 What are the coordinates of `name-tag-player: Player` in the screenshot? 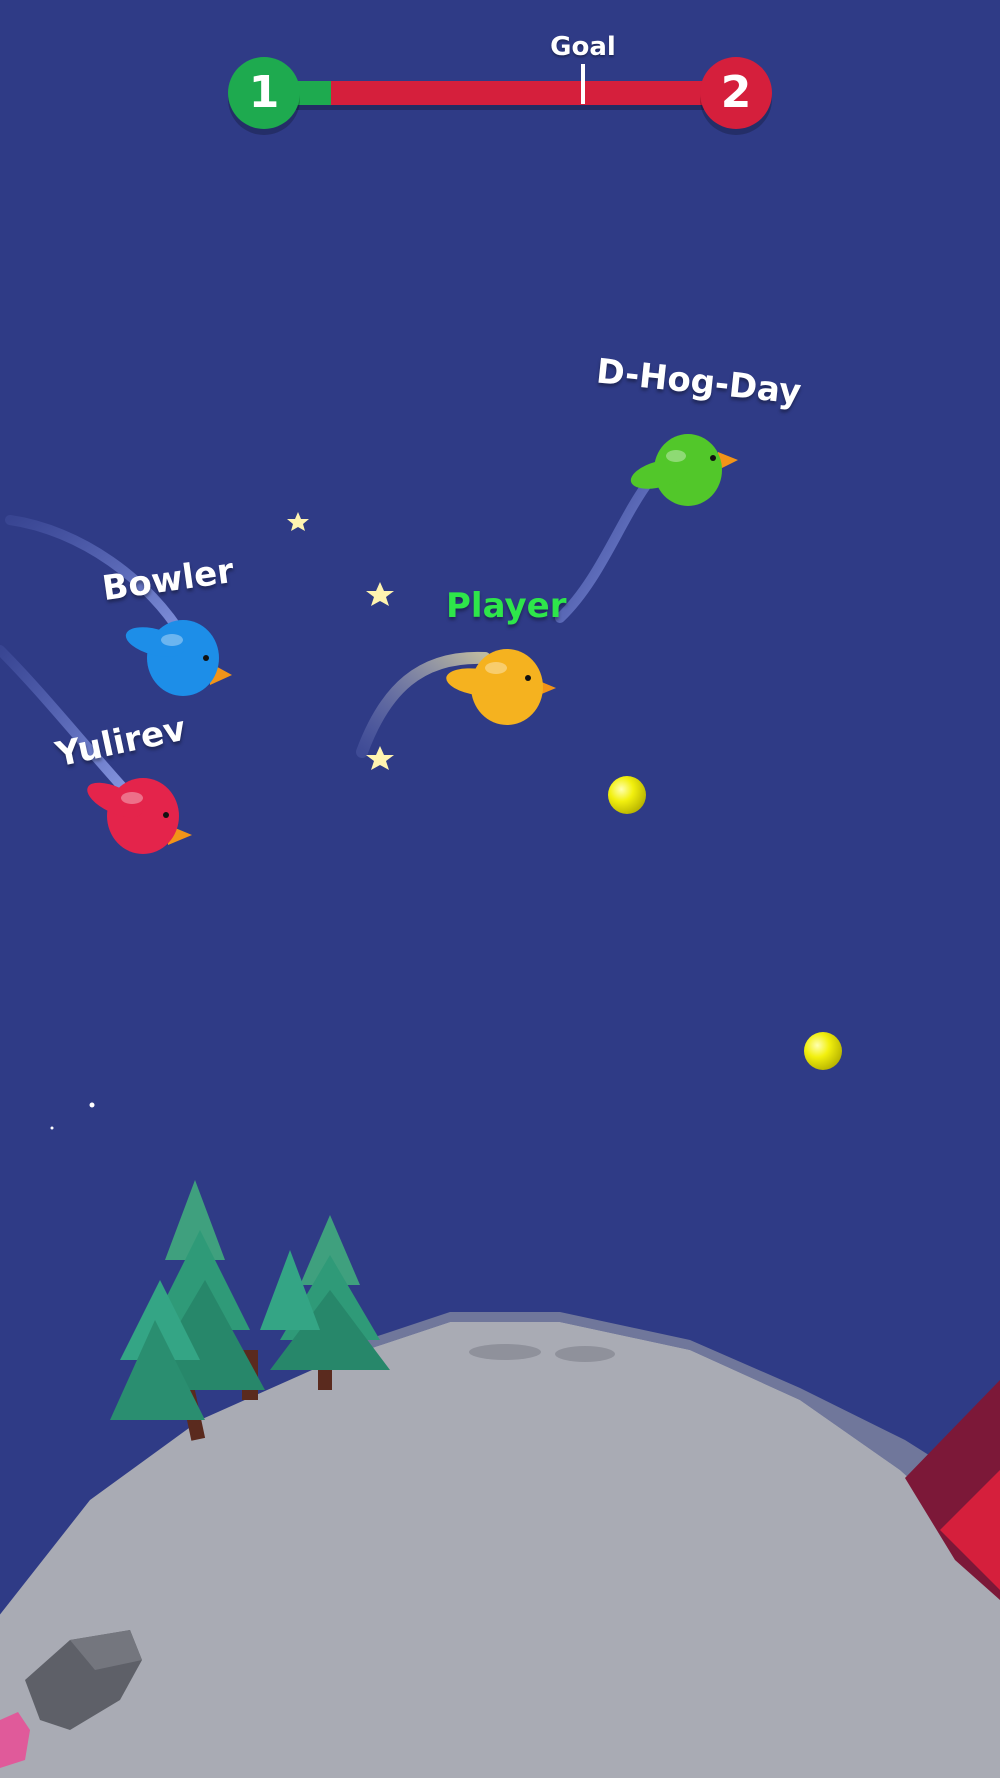 It's located at (506, 606).